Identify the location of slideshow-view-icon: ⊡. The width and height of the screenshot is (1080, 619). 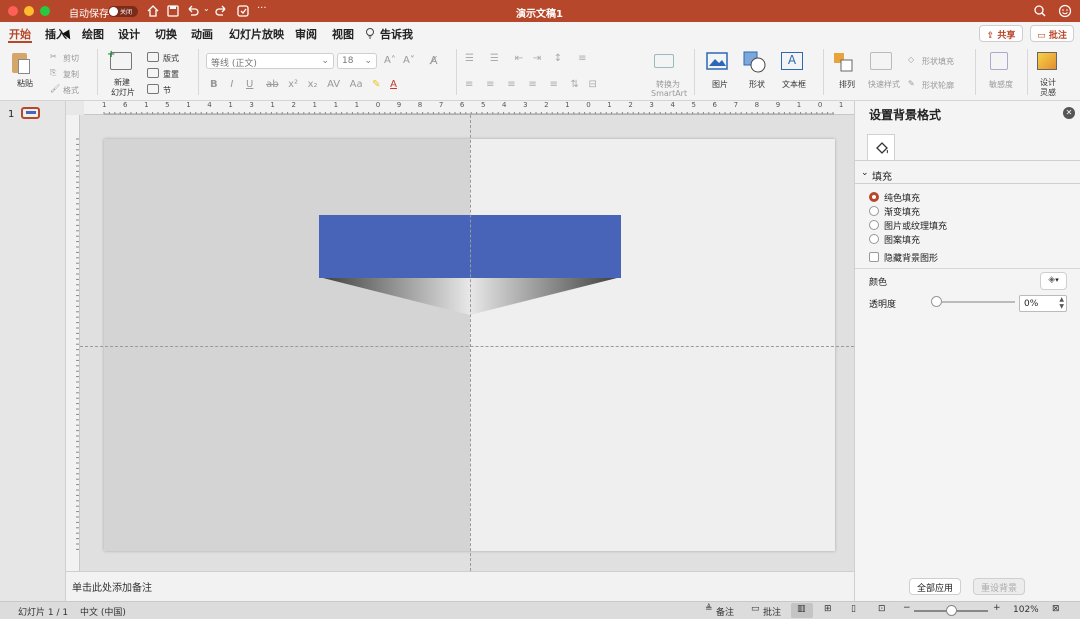
(882, 609).